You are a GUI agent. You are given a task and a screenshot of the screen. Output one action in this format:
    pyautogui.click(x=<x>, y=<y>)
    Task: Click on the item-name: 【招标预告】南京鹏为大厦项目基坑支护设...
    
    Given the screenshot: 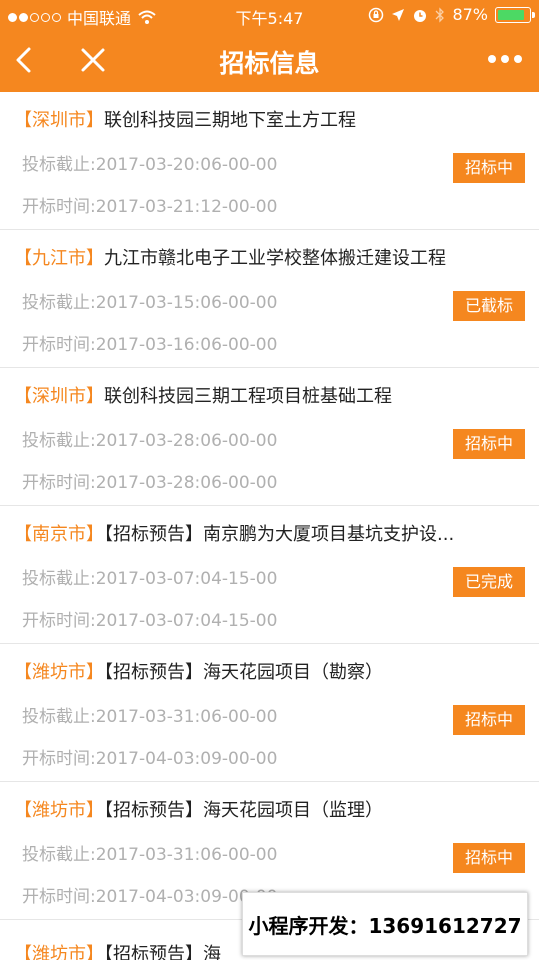 What is the action you would take?
    pyautogui.click(x=279, y=534)
    